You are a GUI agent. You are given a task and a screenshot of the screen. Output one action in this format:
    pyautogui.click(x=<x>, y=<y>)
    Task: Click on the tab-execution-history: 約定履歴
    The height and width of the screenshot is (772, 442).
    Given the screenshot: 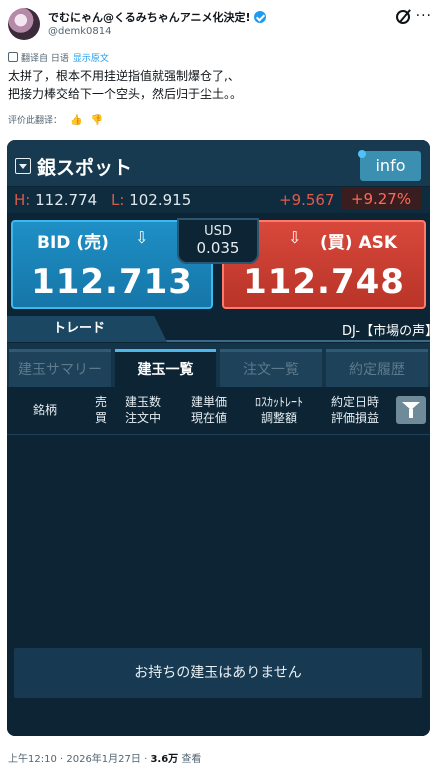 What is the action you would take?
    pyautogui.click(x=377, y=368)
    